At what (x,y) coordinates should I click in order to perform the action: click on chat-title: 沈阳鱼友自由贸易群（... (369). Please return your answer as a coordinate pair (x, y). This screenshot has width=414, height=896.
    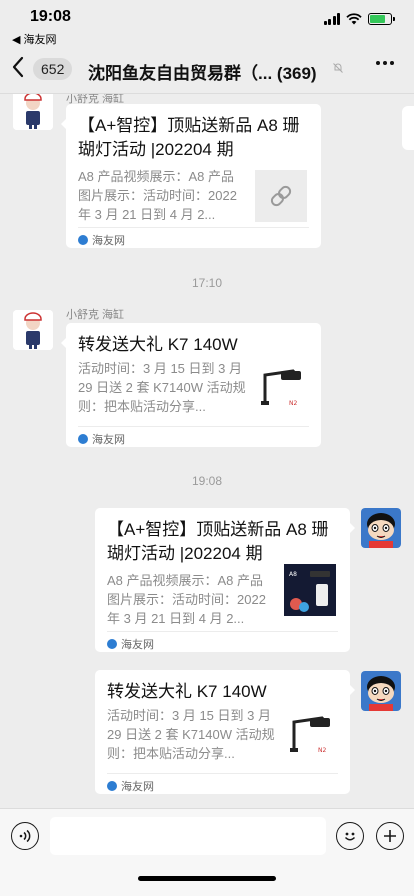
    Looking at the image, I should click on (202, 71).